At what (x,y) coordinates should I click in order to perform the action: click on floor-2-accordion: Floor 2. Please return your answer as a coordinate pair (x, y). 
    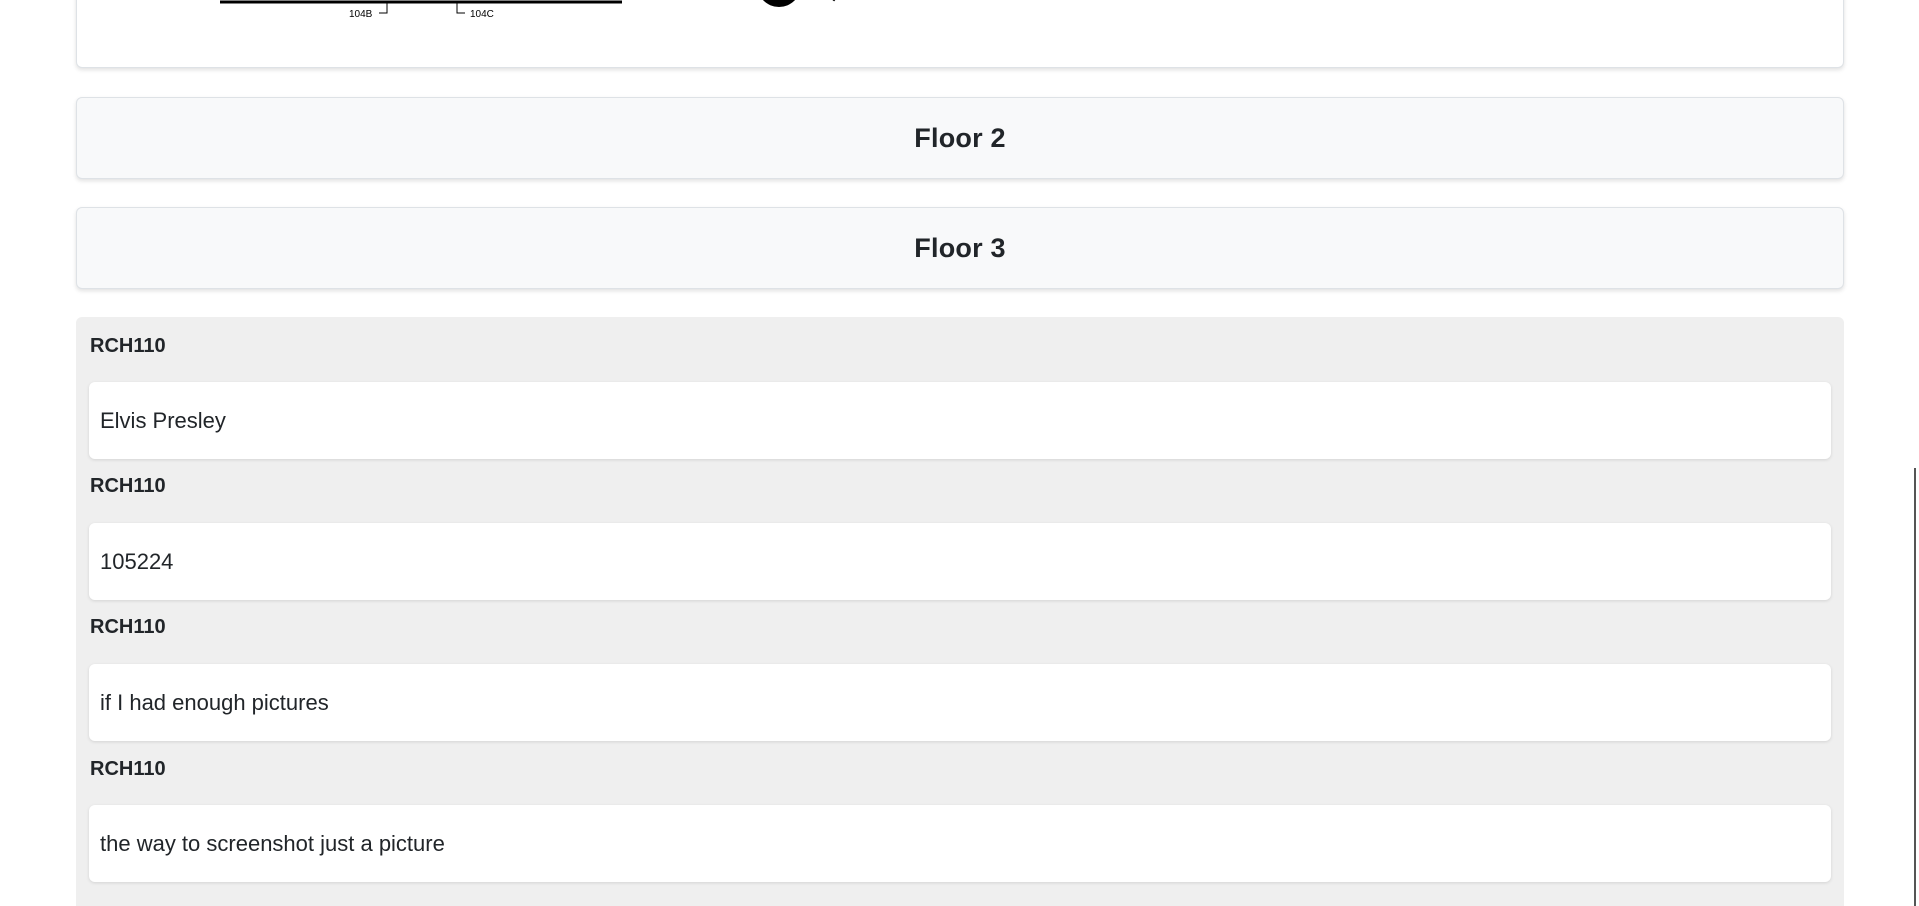
    Looking at the image, I should click on (960, 138).